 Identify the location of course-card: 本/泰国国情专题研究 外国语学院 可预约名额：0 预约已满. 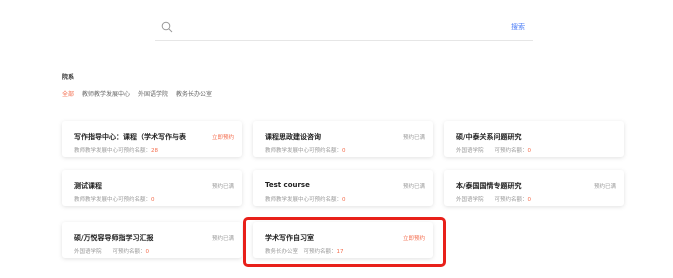
(534, 188).